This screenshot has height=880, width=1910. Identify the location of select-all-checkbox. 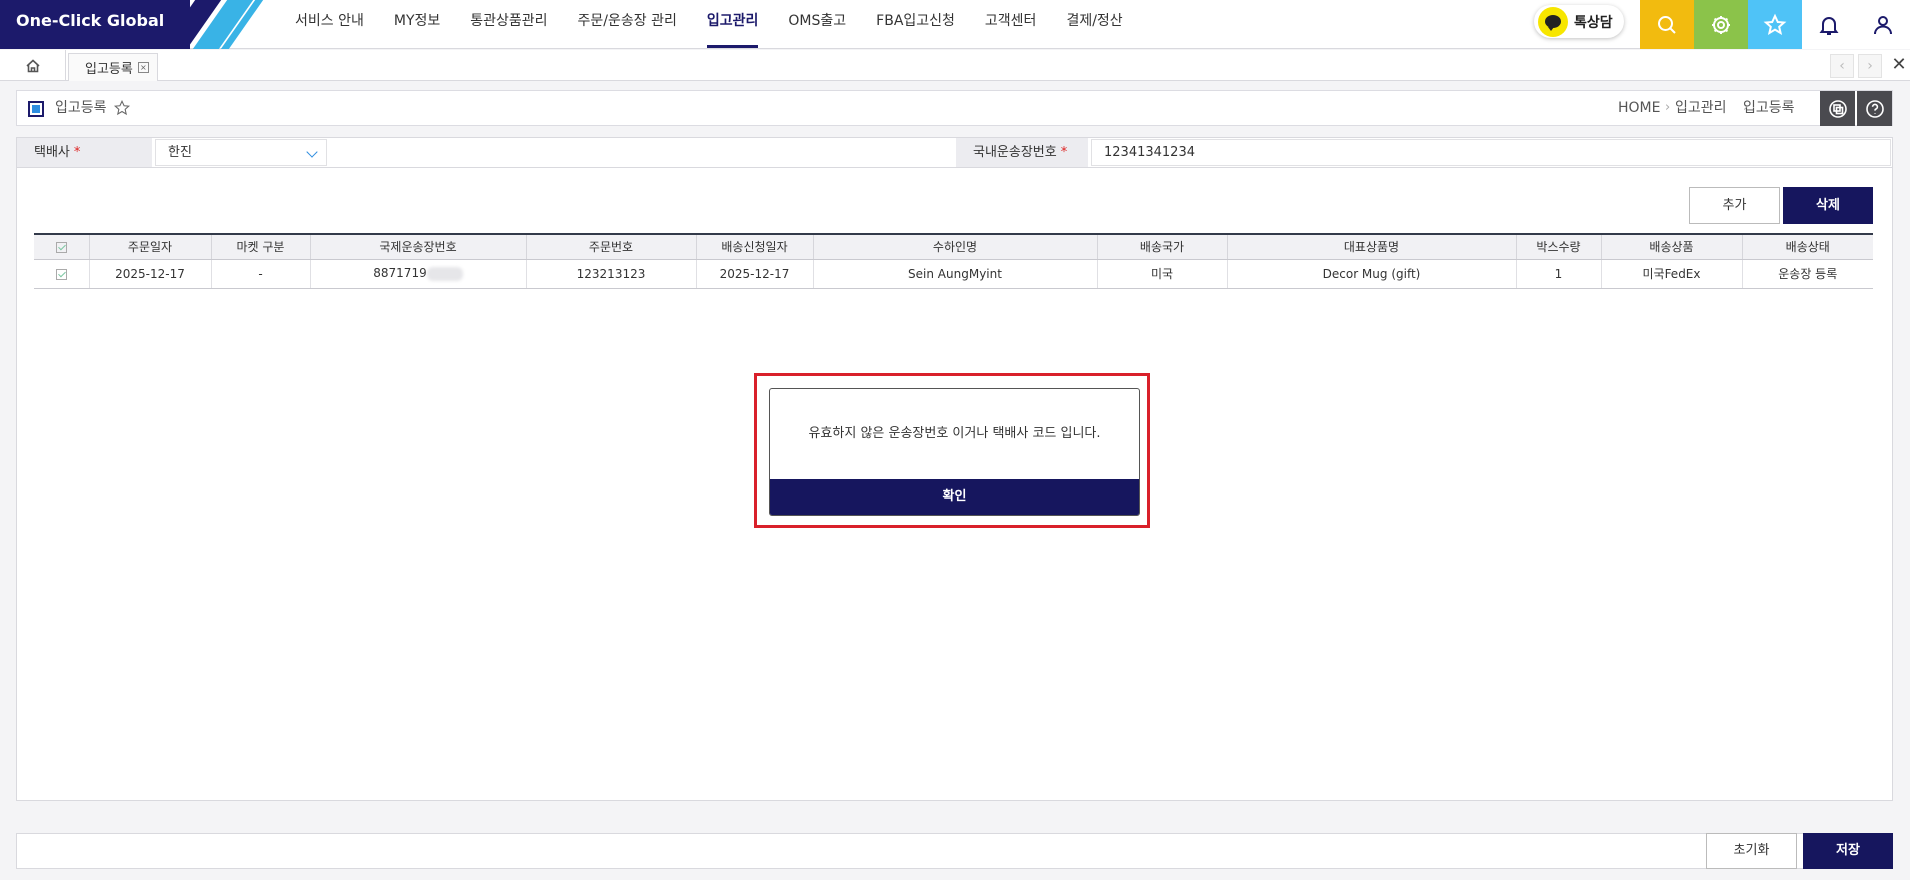
(62, 246).